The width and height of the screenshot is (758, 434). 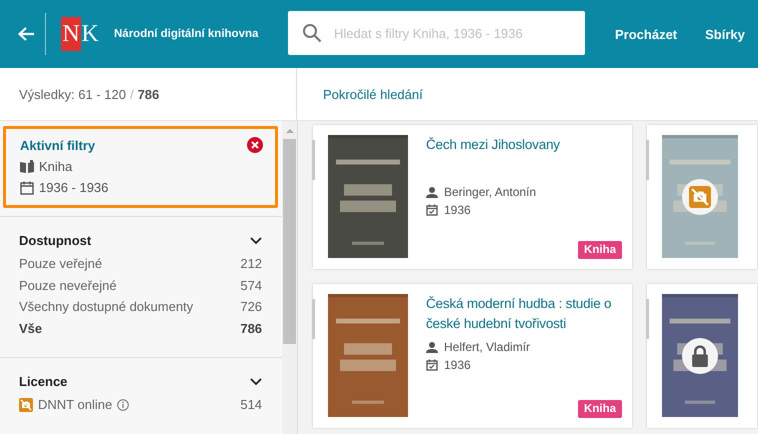 I want to click on author-name: Beringer, Antonín, so click(x=490, y=192).